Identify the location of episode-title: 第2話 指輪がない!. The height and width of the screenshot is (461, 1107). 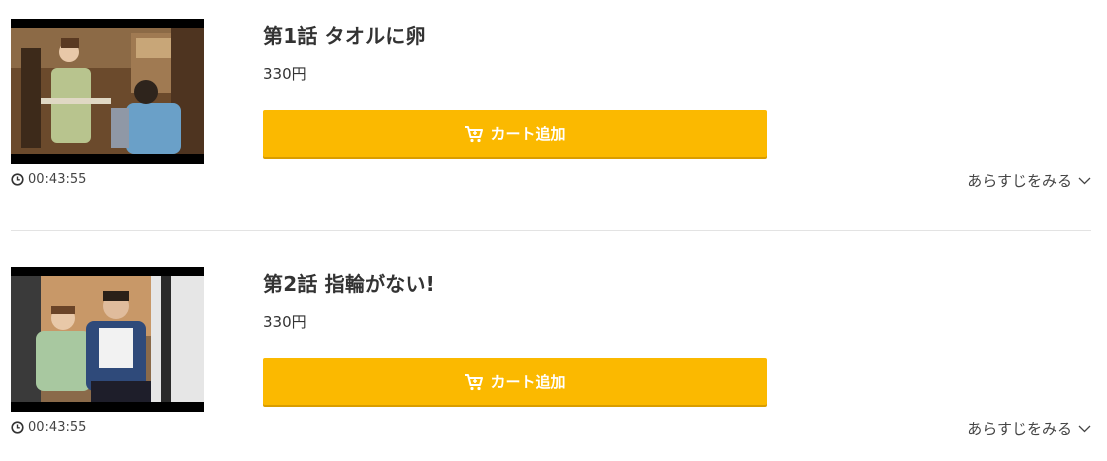
(349, 282).